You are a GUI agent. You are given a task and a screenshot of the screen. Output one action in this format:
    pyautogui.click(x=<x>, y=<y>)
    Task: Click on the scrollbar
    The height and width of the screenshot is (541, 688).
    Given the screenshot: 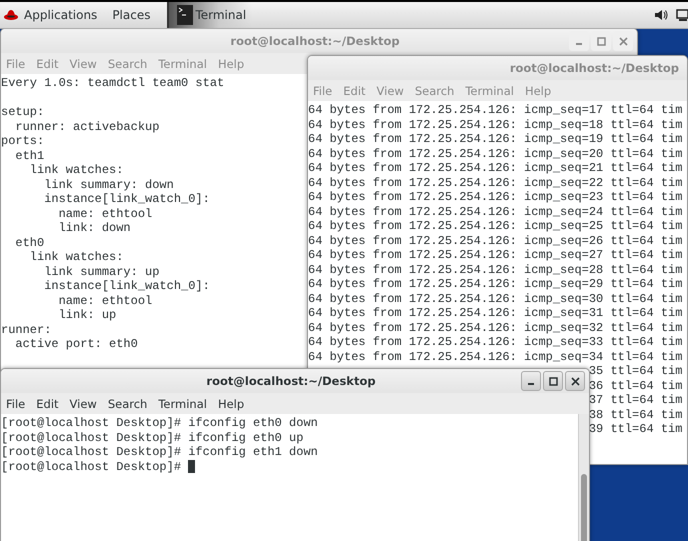 What is the action you would take?
    pyautogui.click(x=583, y=477)
    